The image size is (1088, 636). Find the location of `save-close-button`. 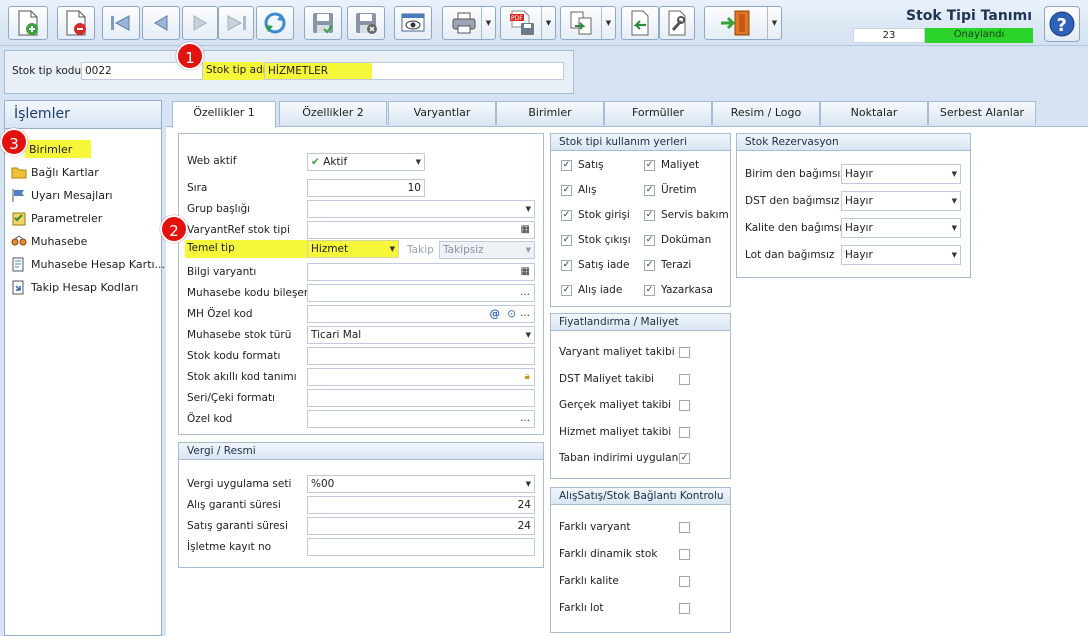

save-close-button is located at coordinates (366, 23).